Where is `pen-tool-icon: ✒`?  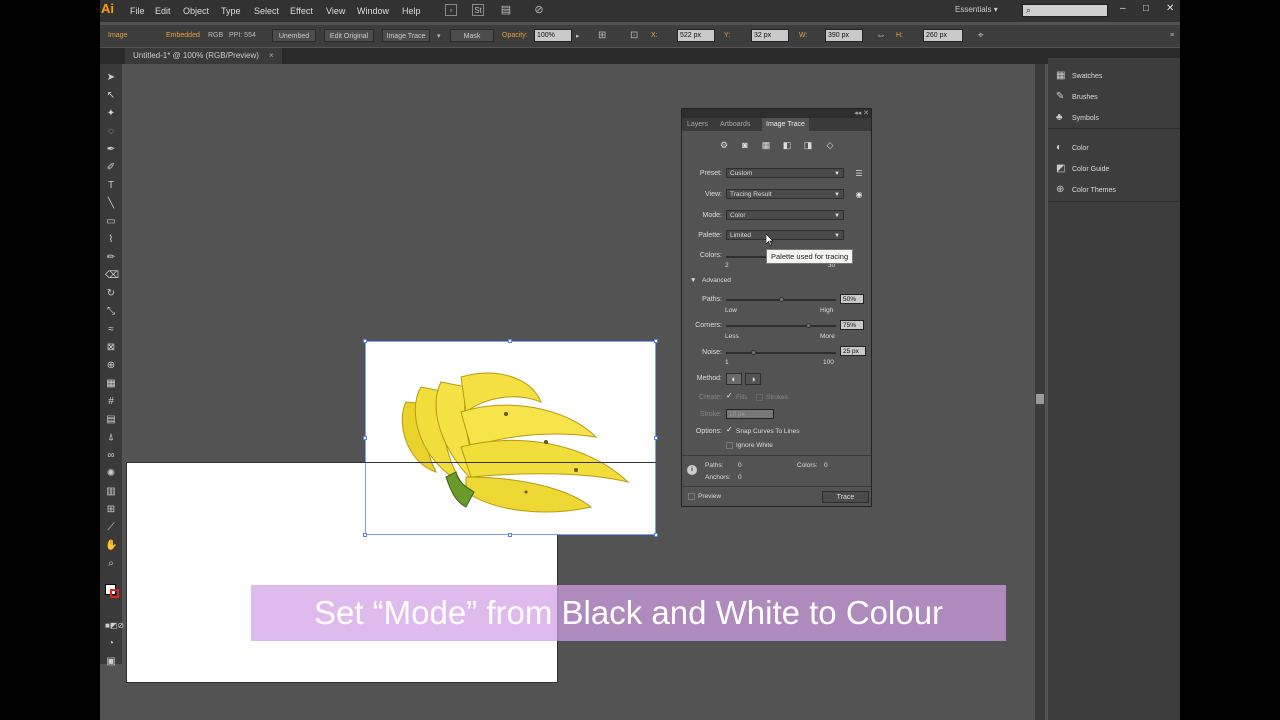 pen-tool-icon: ✒ is located at coordinates (111, 150).